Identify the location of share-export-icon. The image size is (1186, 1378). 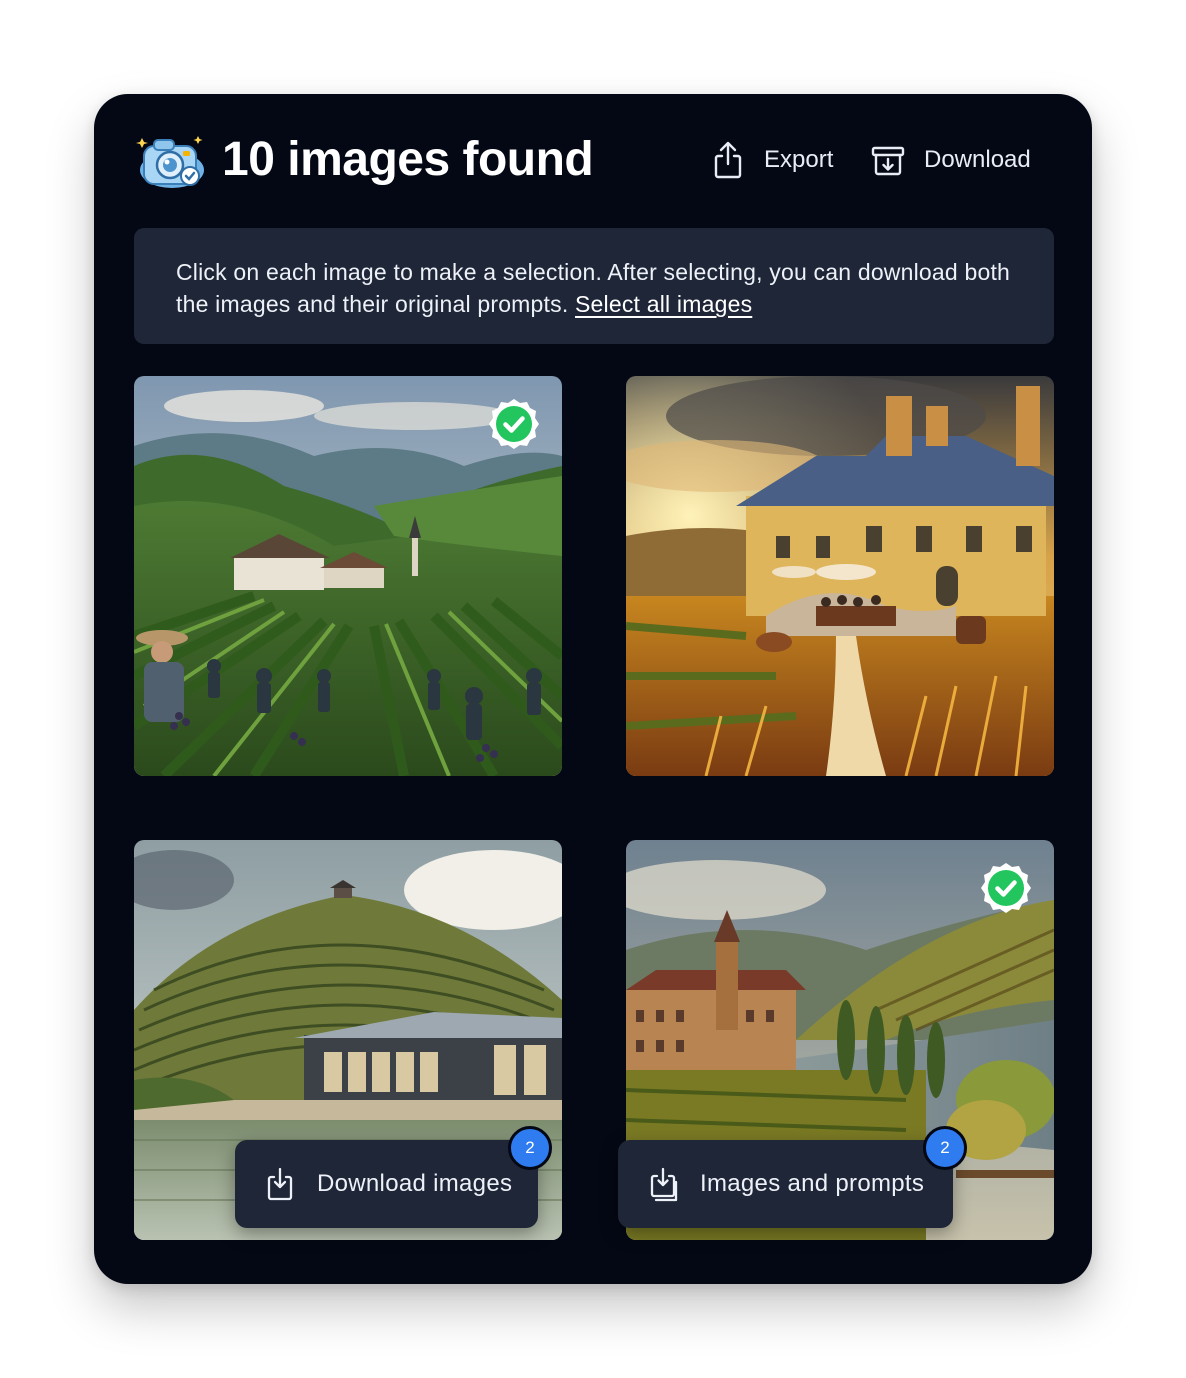
(728, 160).